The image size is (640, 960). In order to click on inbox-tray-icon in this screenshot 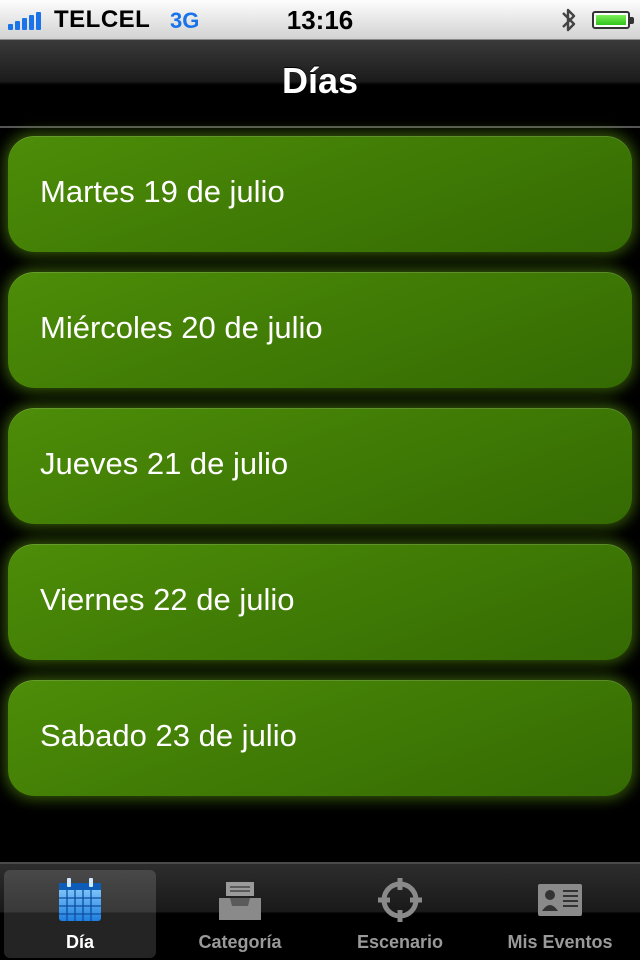, I will do `click(240, 901)`.